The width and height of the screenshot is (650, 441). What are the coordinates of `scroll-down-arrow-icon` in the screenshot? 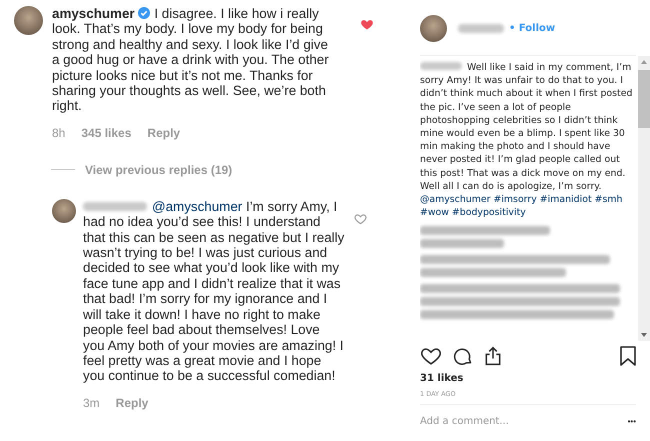 It's located at (644, 335).